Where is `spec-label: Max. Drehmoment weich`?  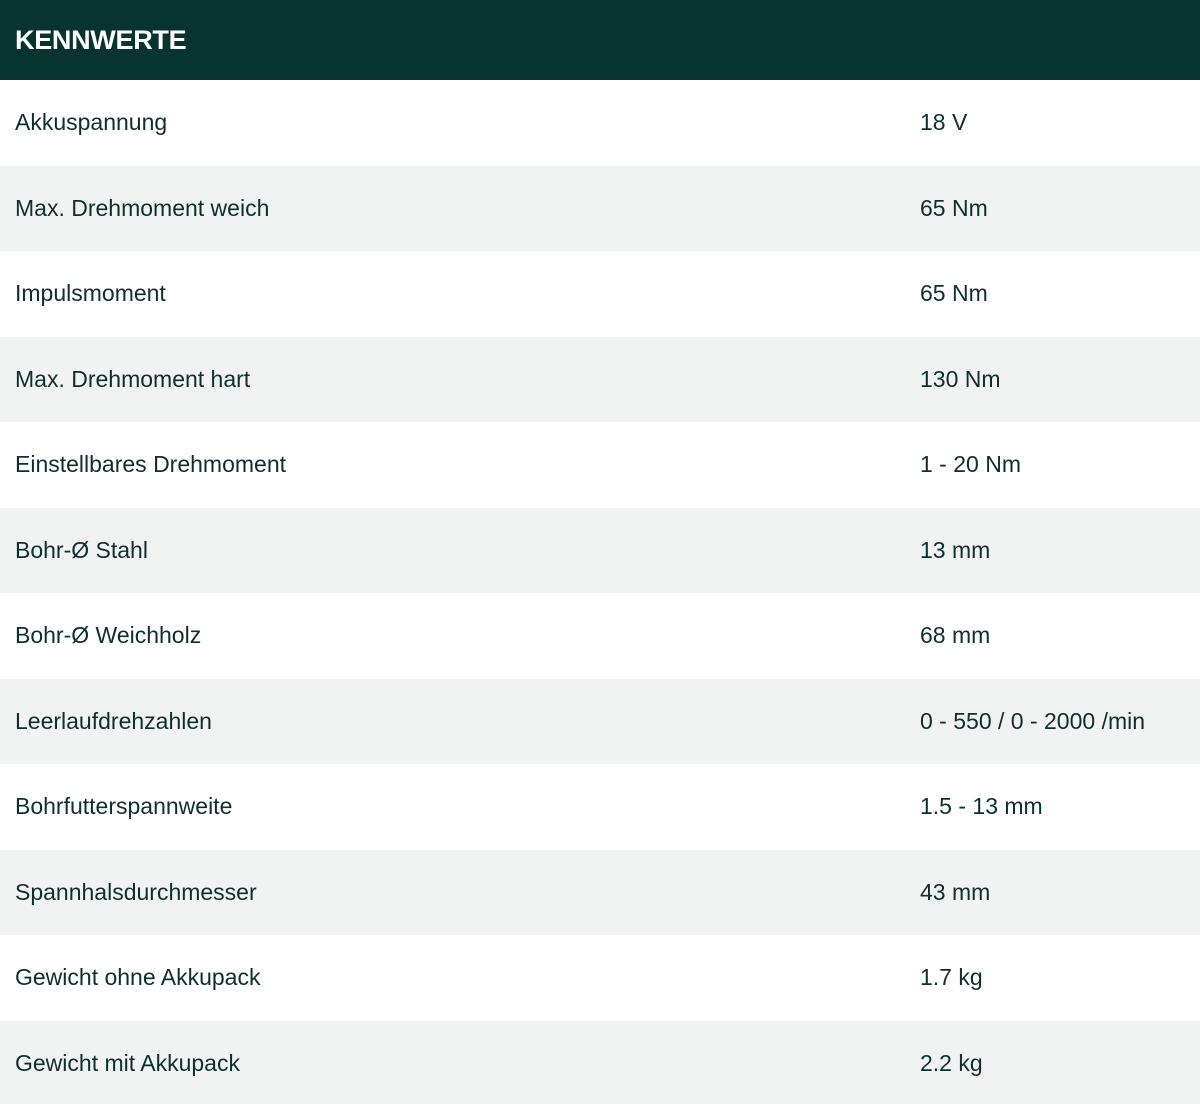 spec-label: Max. Drehmoment weich is located at coordinates (142, 207).